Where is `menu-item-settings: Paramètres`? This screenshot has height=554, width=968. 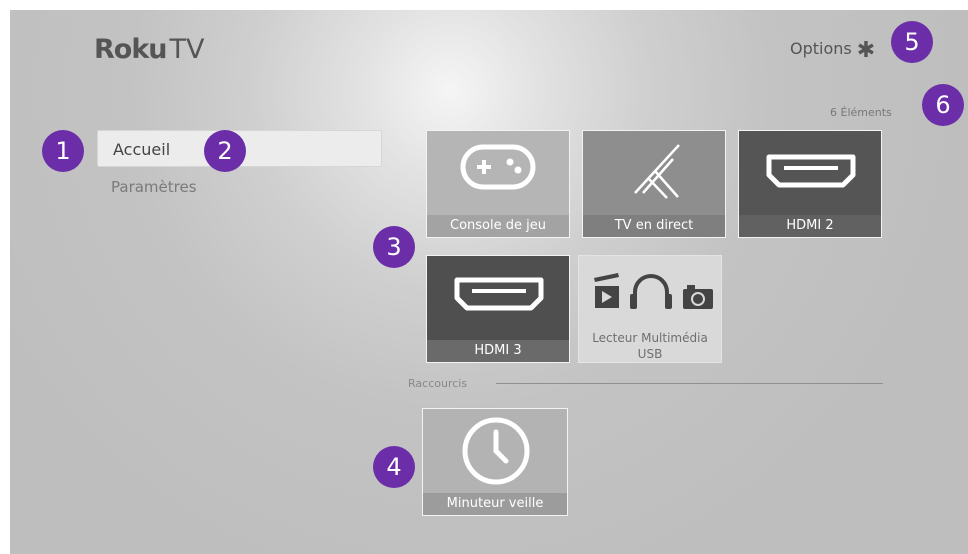 menu-item-settings: Paramètres is located at coordinates (154, 187).